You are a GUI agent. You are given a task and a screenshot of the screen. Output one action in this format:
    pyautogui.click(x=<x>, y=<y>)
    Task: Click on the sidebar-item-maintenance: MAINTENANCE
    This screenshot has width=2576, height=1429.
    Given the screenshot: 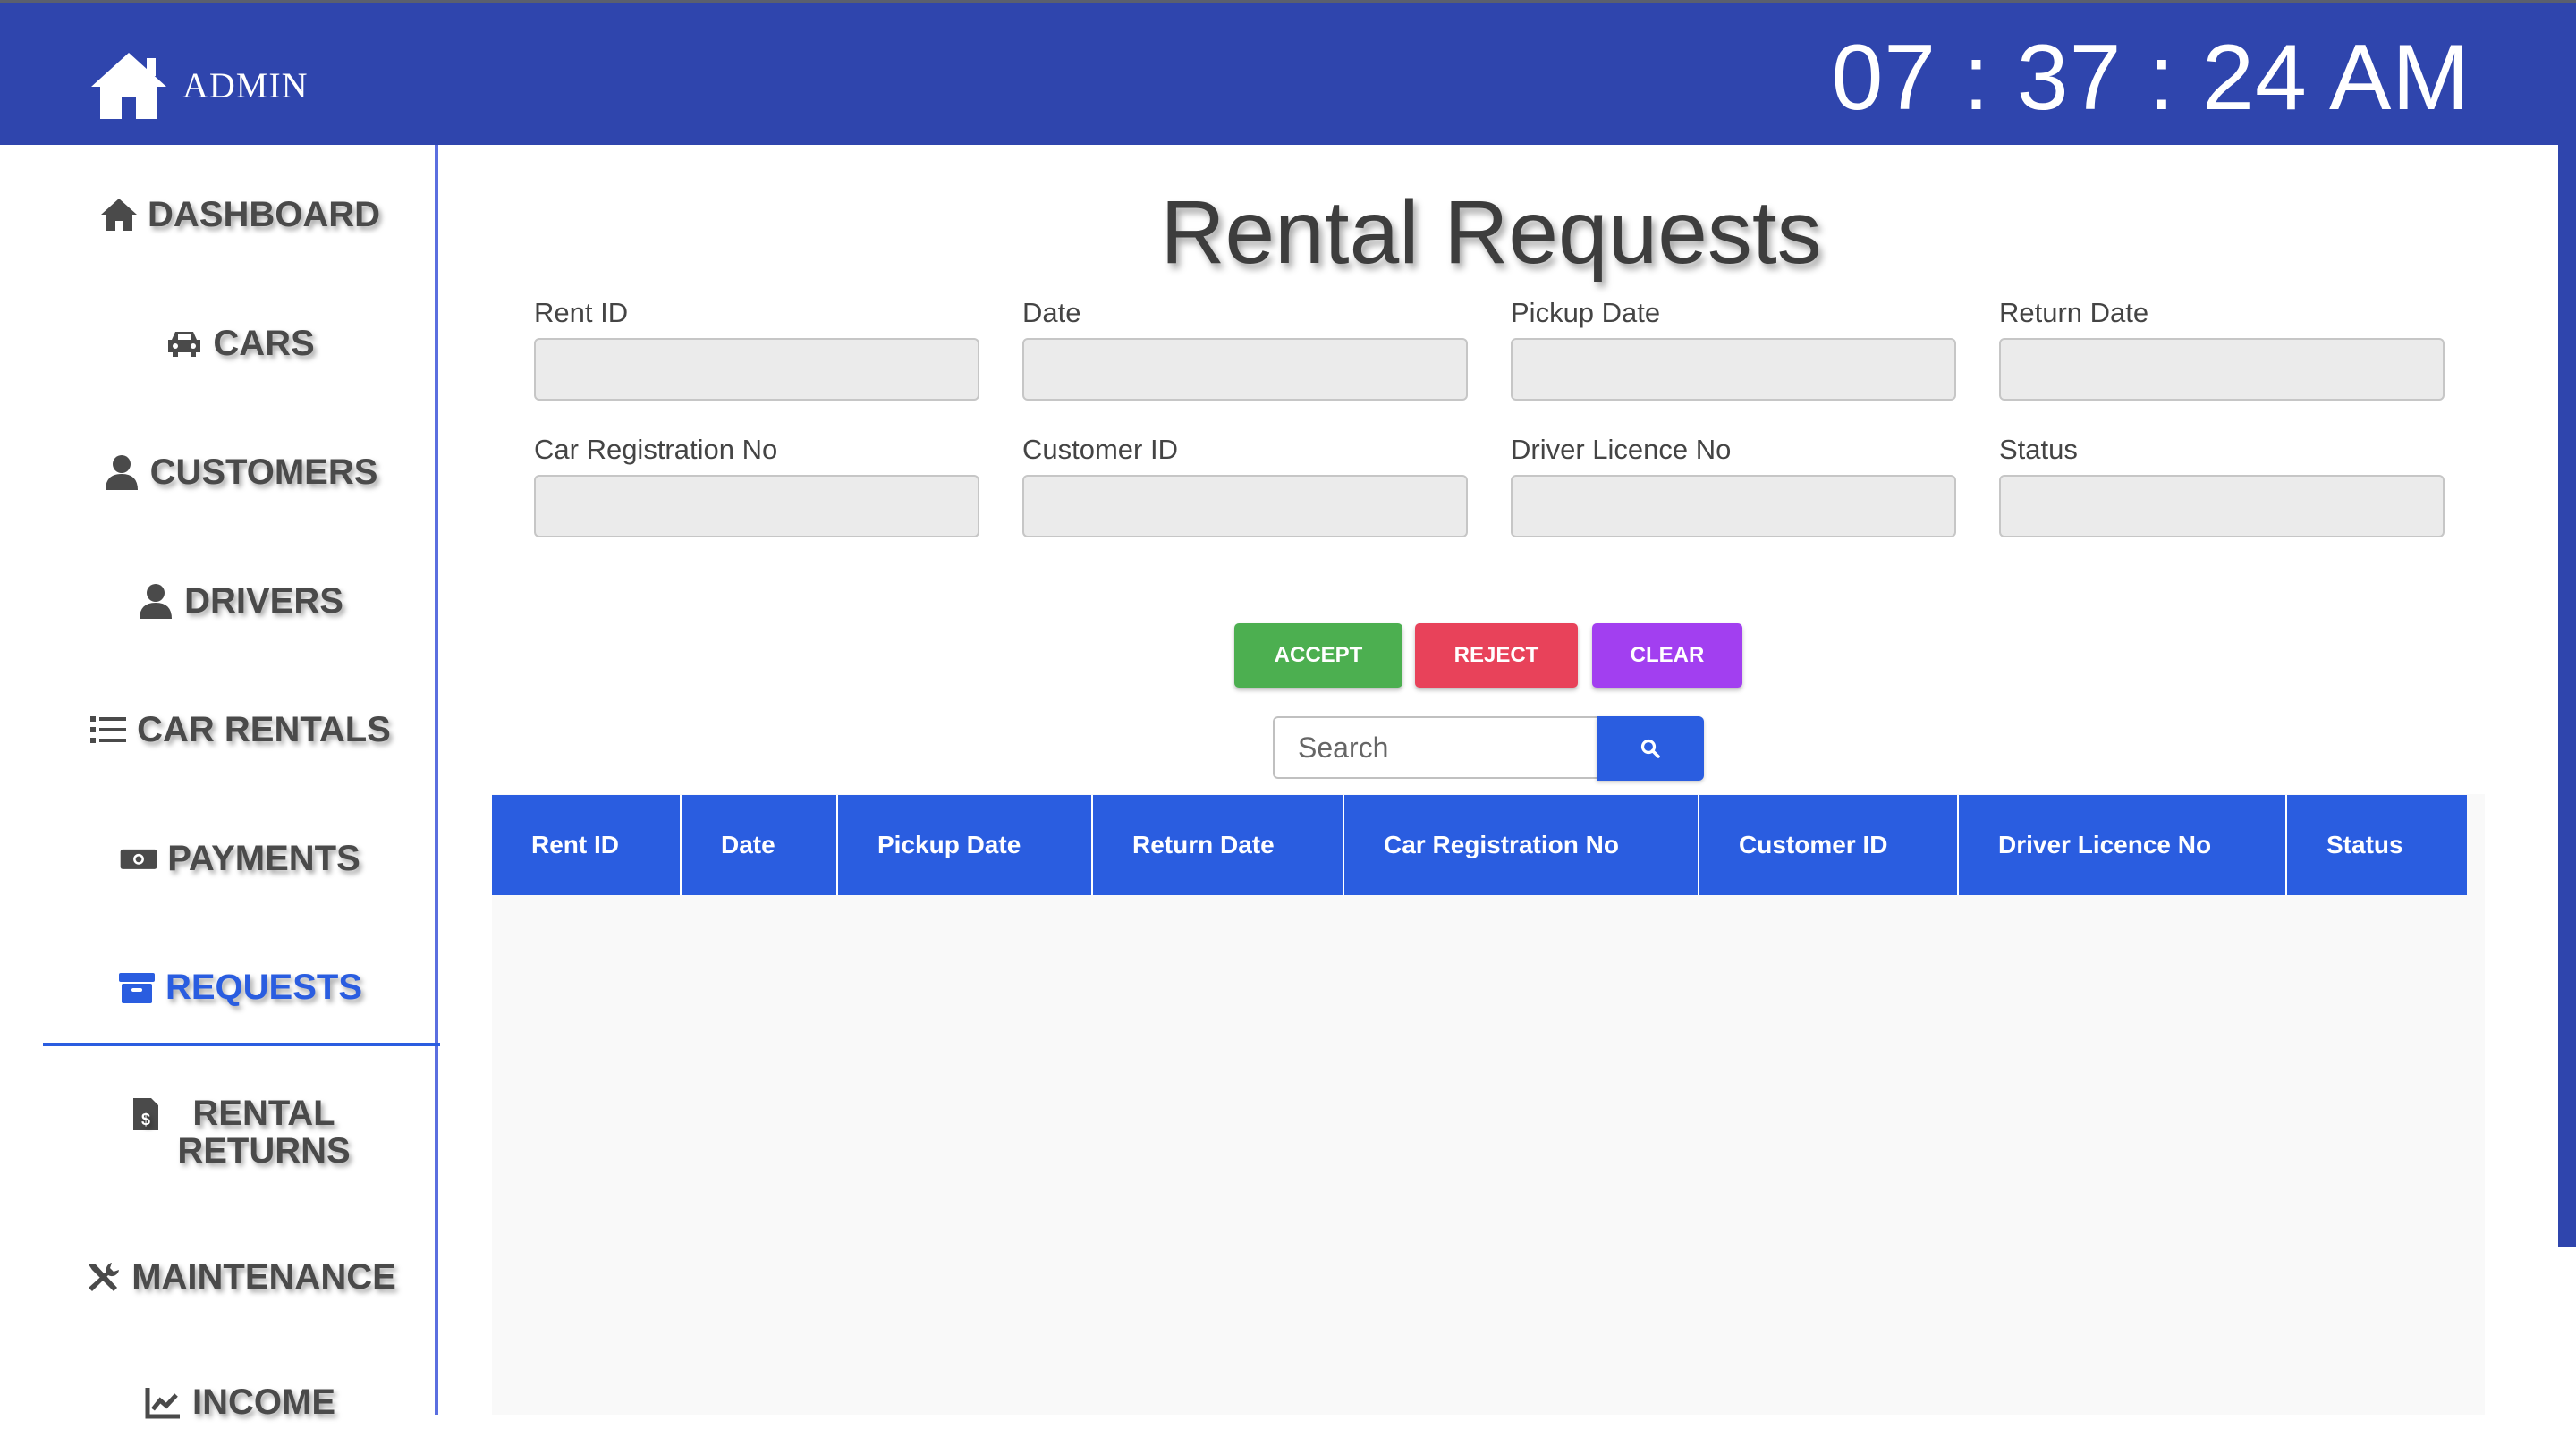 What is the action you would take?
    pyautogui.click(x=239, y=1277)
    